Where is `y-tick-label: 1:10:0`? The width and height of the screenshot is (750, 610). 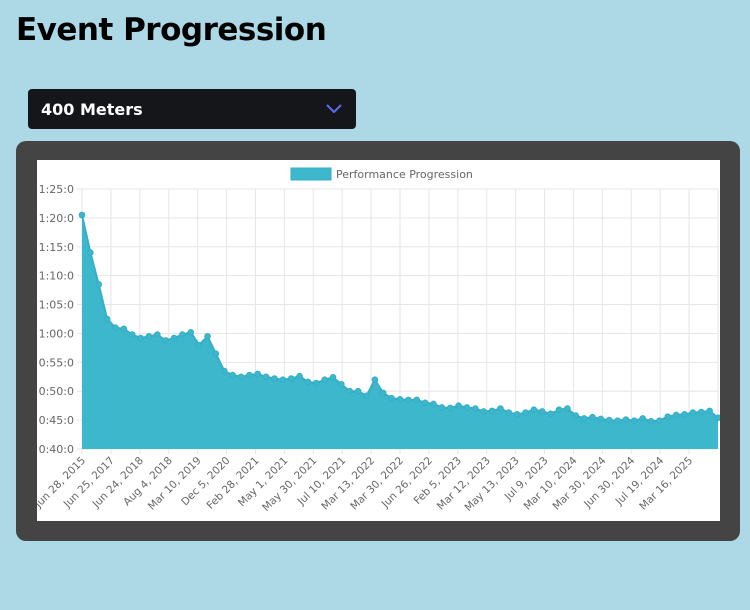
y-tick-label: 1:10:0 is located at coordinates (56, 276).